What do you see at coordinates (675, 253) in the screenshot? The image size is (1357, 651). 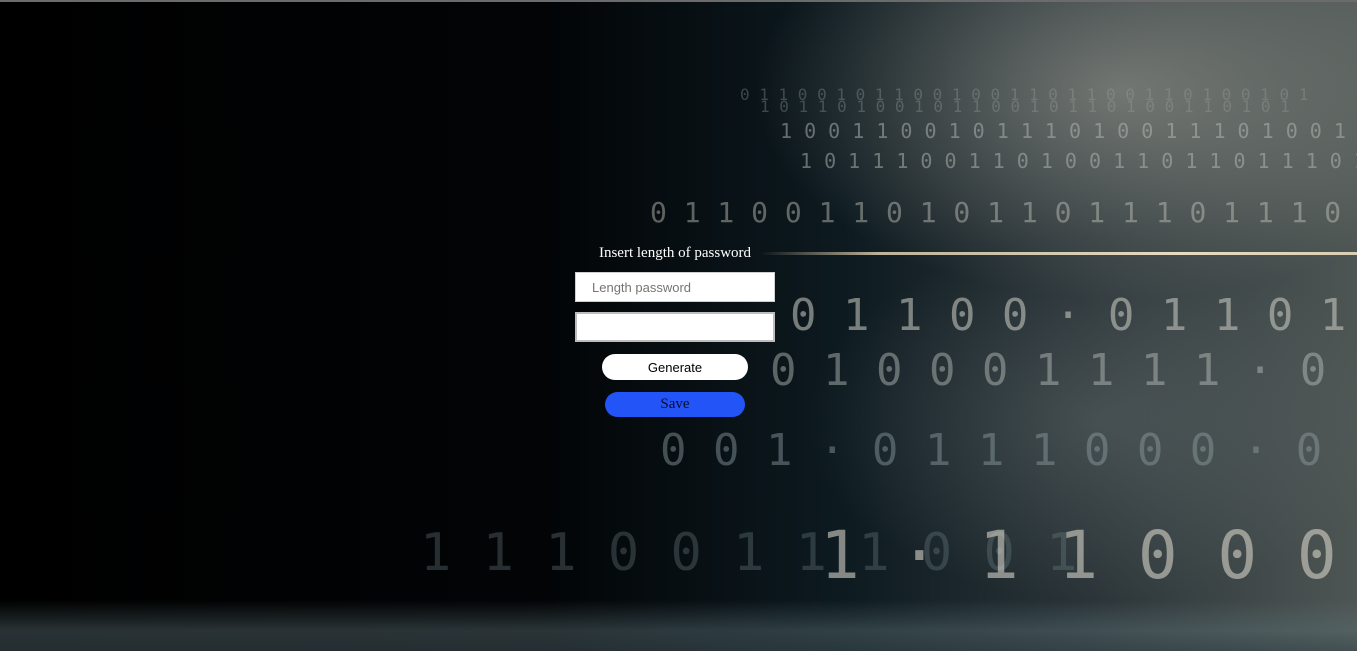 I see `form-title: Insert length of password` at bounding box center [675, 253].